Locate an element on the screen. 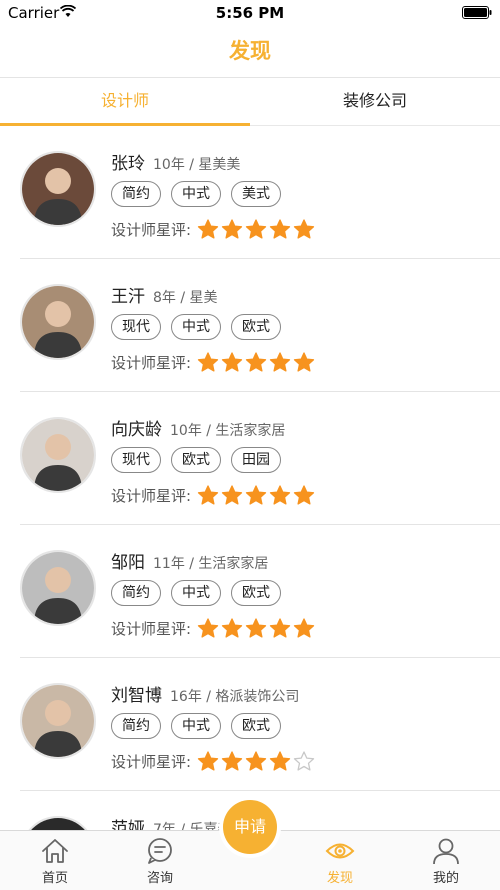 The height and width of the screenshot is (890, 500). designer-card: 王汗 8年 / 星美现代 中式 欧式设计师星评: is located at coordinates (260, 325).